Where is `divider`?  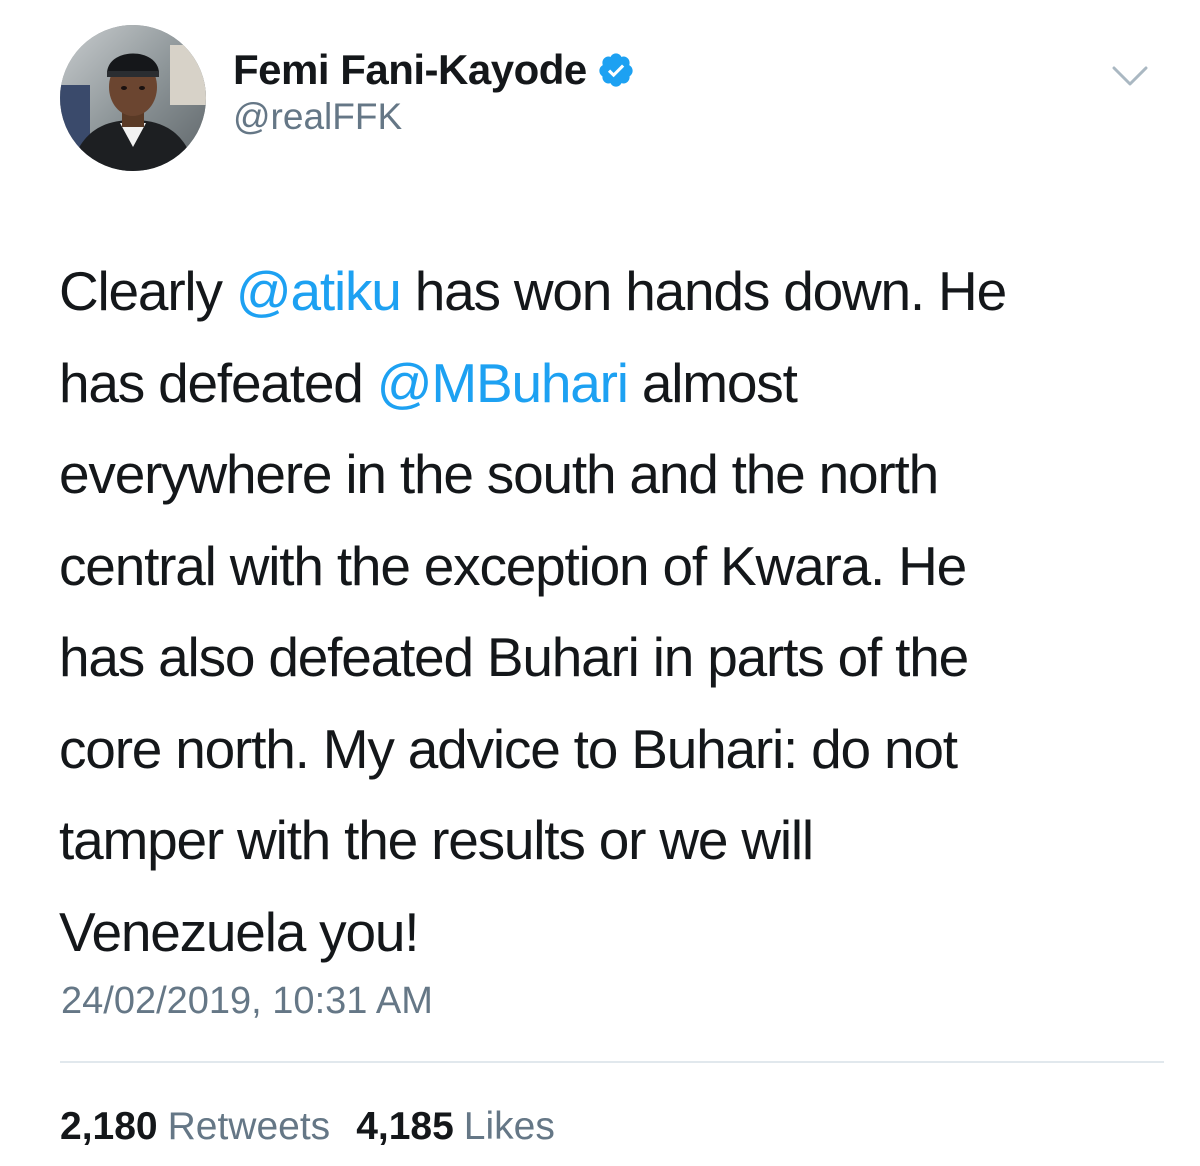 divider is located at coordinates (612, 1062).